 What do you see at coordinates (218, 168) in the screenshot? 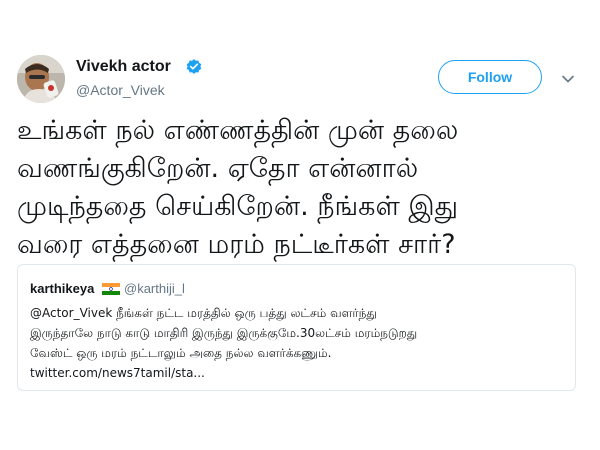
I see `tweet-text-line: வணங்குகிறேன். ஏதோ என்னால்` at bounding box center [218, 168].